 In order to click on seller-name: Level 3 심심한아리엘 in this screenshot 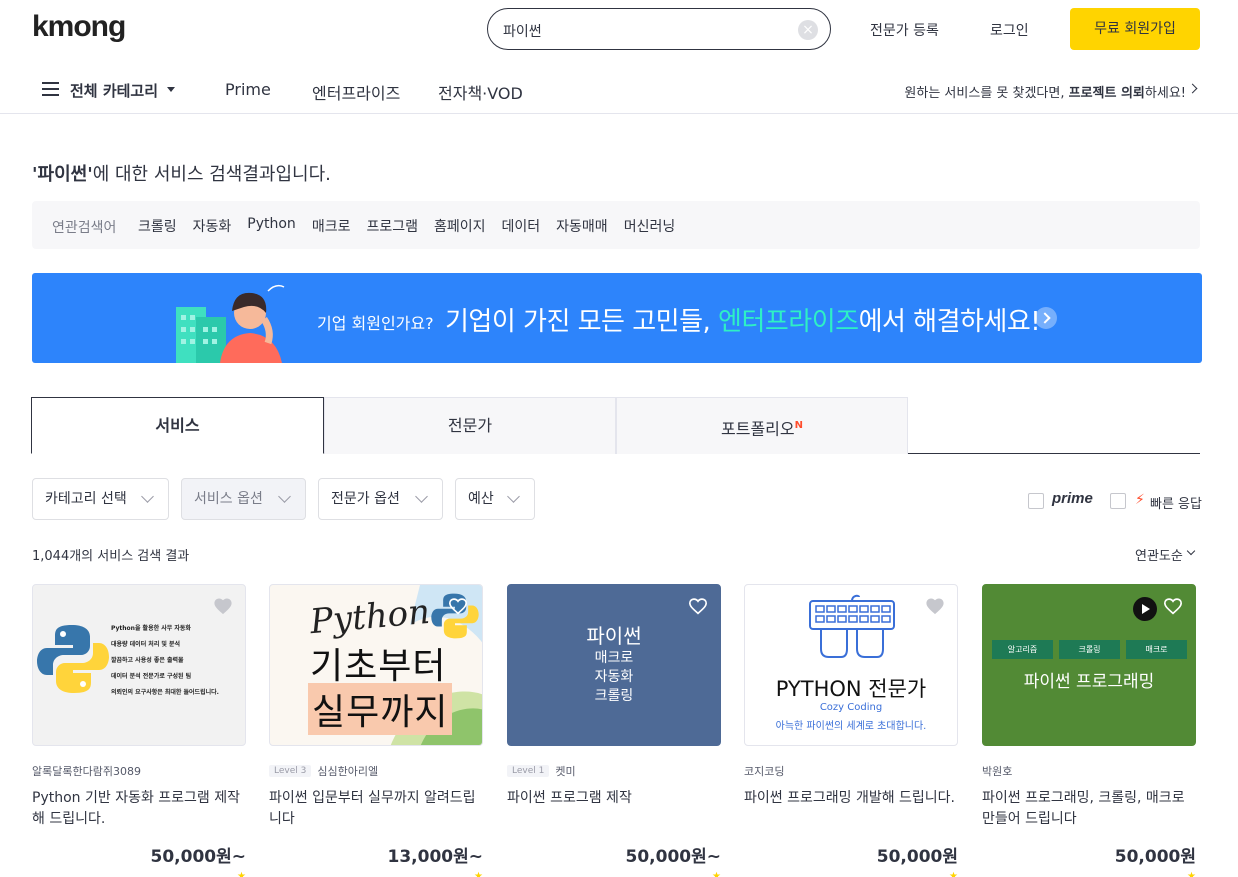, I will do `click(376, 771)`.